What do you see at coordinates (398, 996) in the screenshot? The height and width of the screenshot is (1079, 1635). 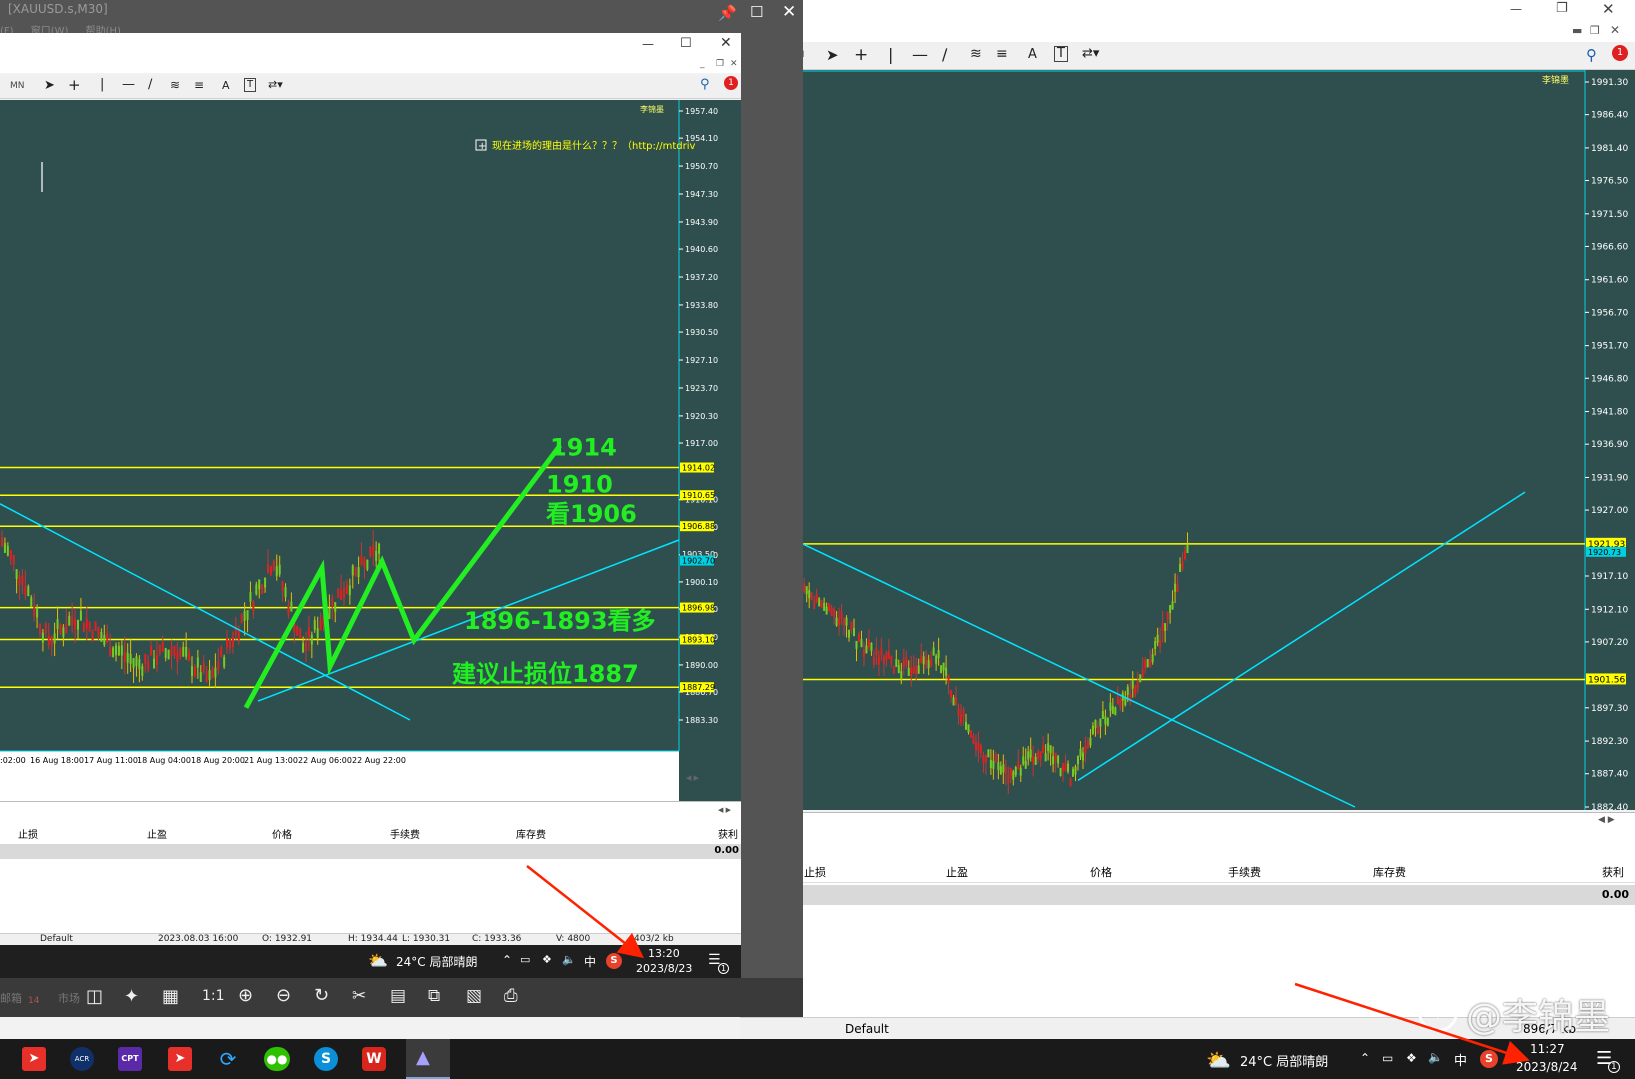 I see `ocr-icon: ▤` at bounding box center [398, 996].